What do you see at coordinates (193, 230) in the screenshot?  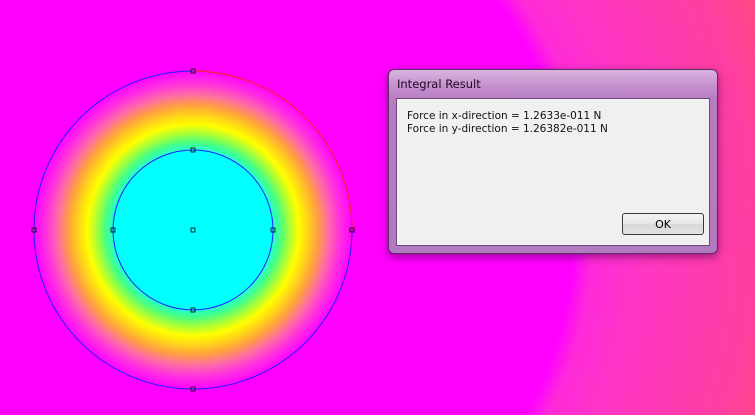 I see `inner-conductor-region` at bounding box center [193, 230].